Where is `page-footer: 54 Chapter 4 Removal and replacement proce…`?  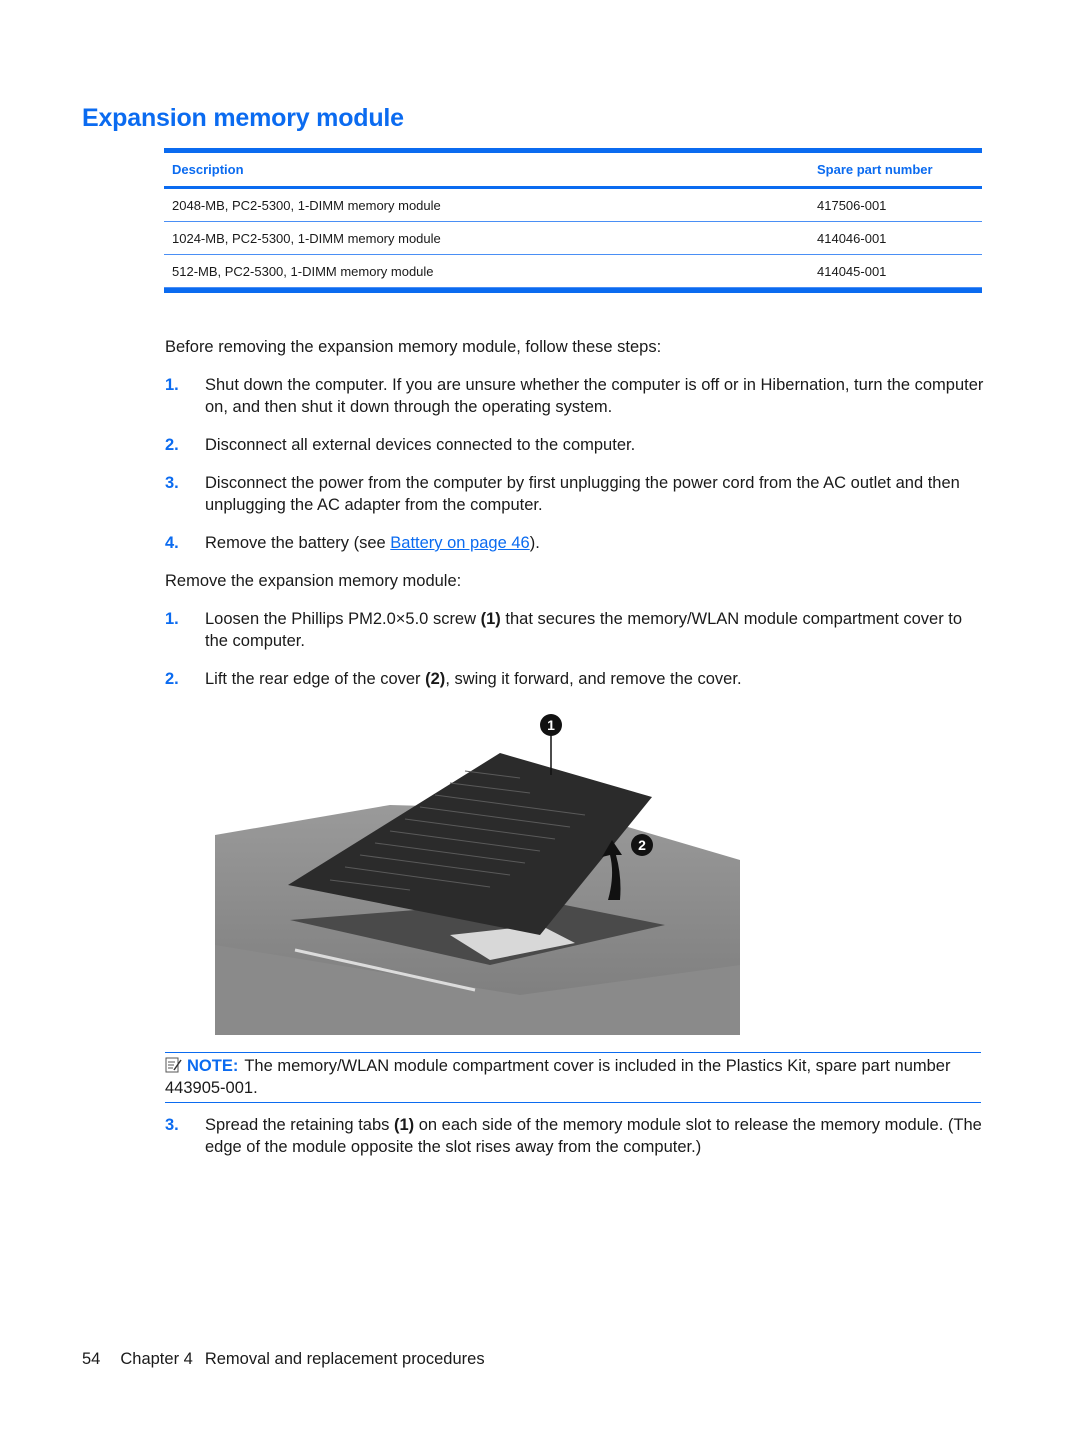
page-footer: 54 Chapter 4 Removal and replacement proce… is located at coordinates (293, 1359).